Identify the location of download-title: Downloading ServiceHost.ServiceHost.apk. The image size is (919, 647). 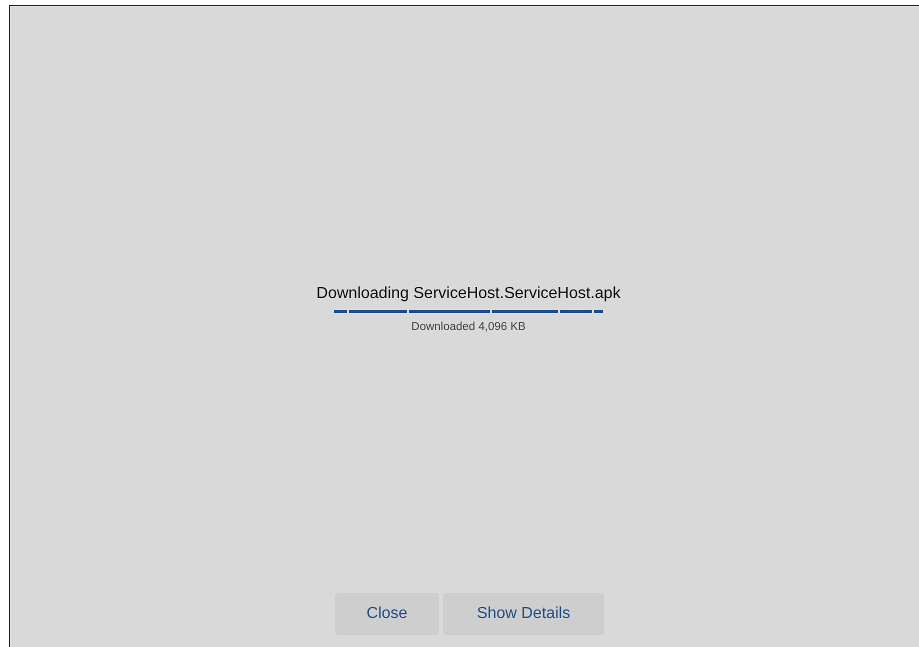
(468, 294).